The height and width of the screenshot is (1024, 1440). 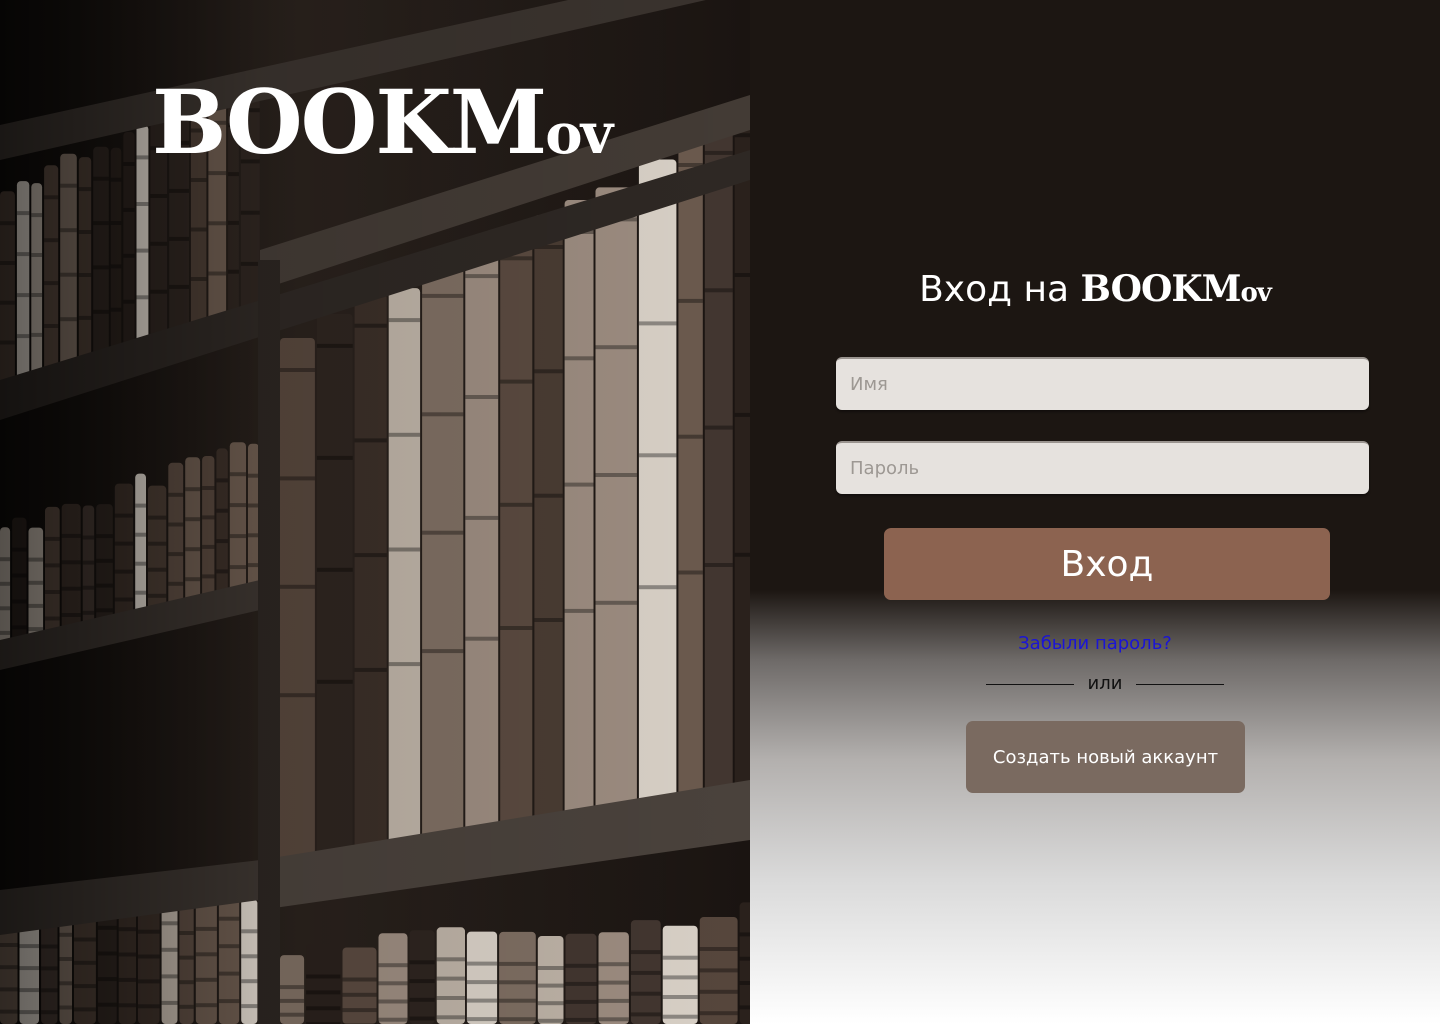 What do you see at coordinates (1105, 757) in the screenshot?
I see `create-account-button: Создать новый аккаунт` at bounding box center [1105, 757].